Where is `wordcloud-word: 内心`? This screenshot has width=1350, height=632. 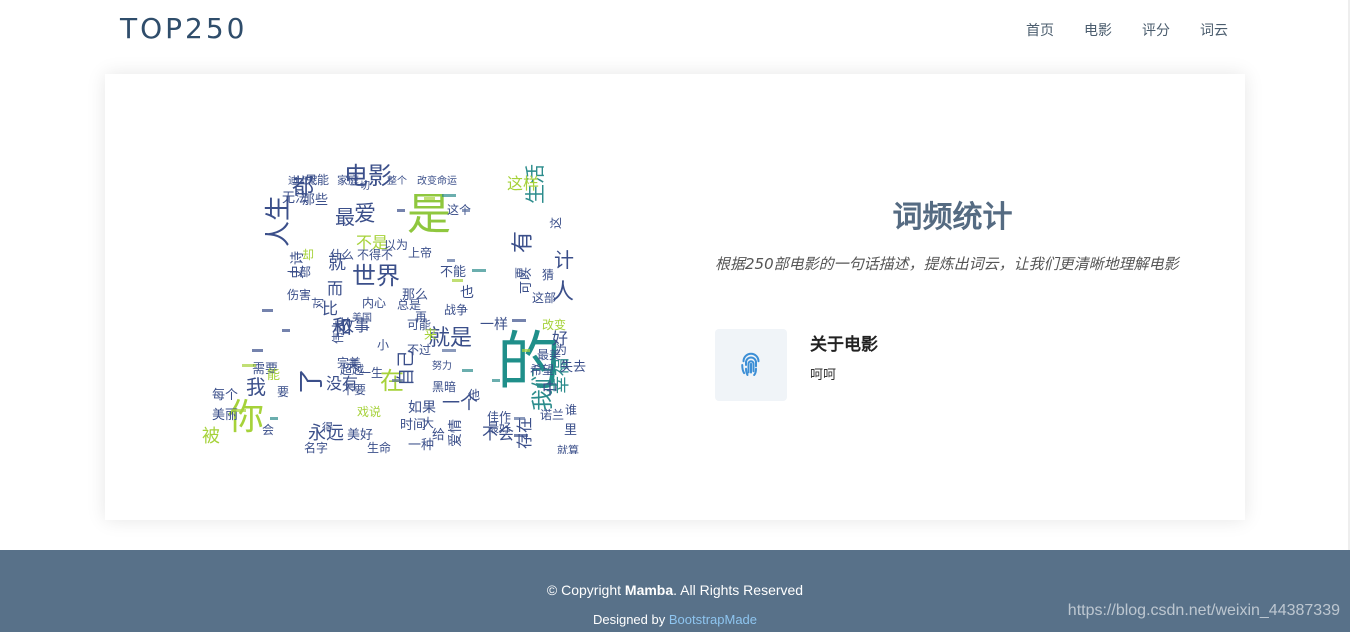
wordcloud-word: 内心 is located at coordinates (374, 303).